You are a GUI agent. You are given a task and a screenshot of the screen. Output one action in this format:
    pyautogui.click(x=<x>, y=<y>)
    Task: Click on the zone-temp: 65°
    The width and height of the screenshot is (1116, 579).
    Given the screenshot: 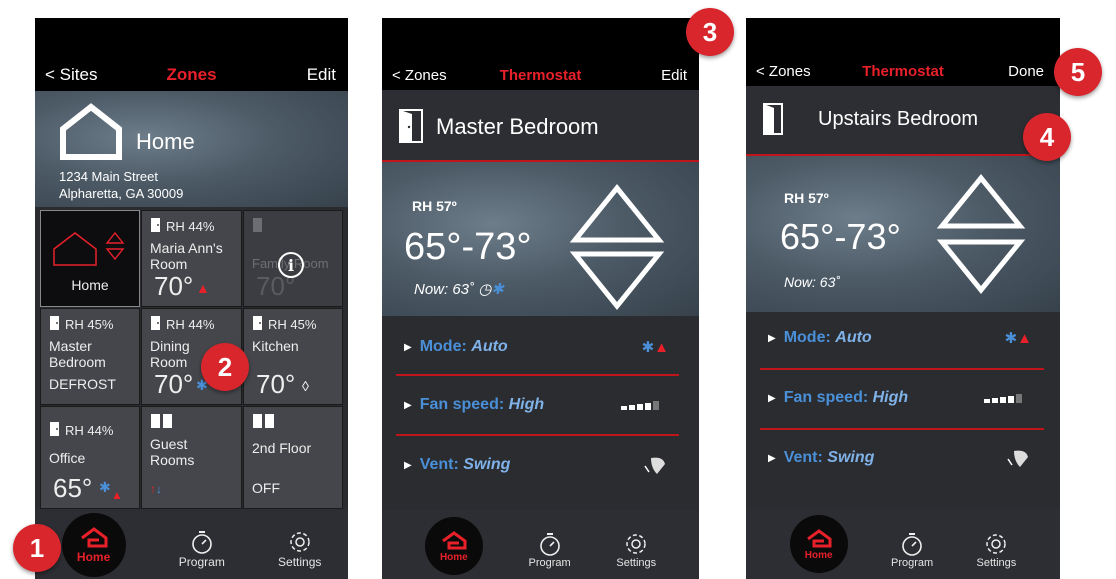 What is the action you would take?
    pyautogui.click(x=73, y=488)
    